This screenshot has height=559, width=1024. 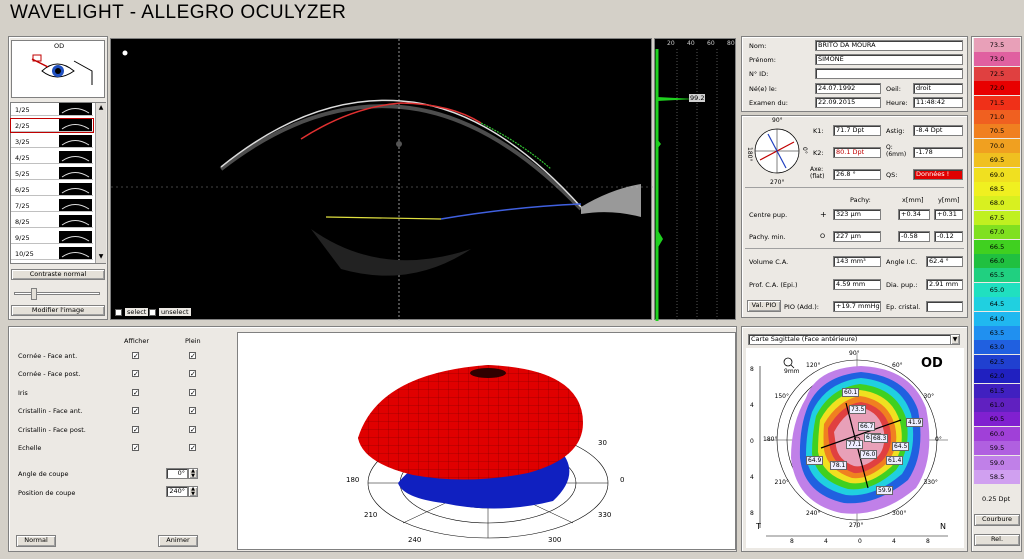 I want to click on oeil-field: droit, so click(x=938, y=88).